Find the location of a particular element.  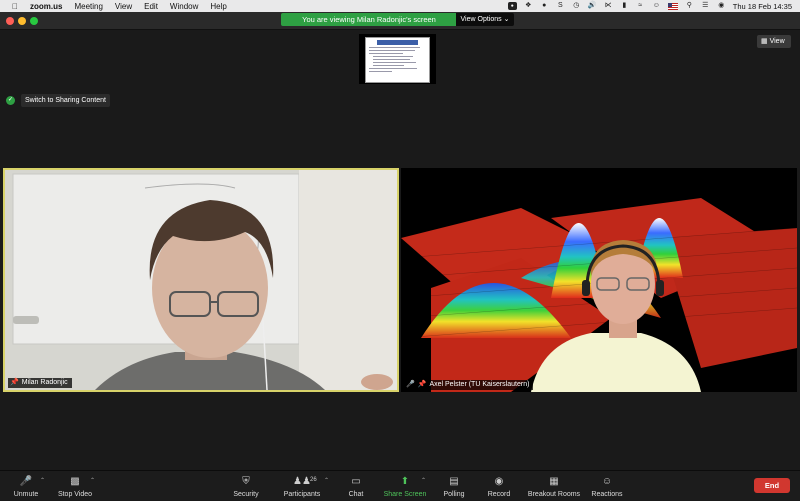

audio-options-caret-icon: ⌃ is located at coordinates (42, 480).